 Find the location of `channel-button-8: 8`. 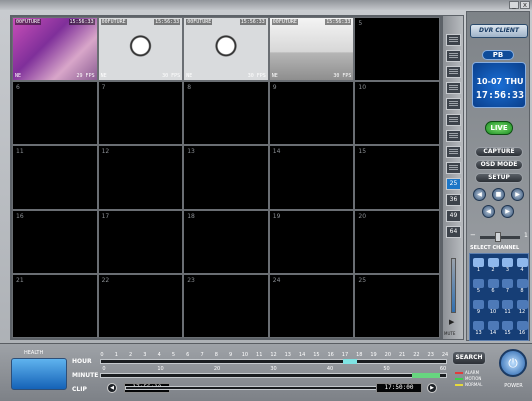

channel-button-8: 8 is located at coordinates (522, 287).